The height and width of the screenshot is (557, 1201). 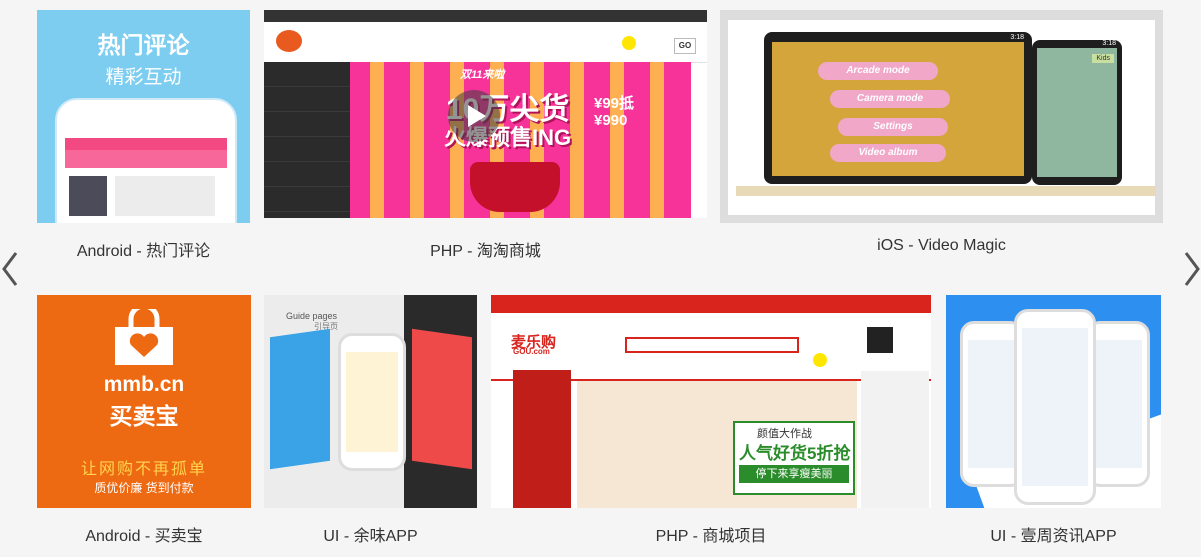 I want to click on promo-banner: 双11来啦 10万尖货 火爆预售ING ¥99抵 ¥990, so click(x=520, y=140).